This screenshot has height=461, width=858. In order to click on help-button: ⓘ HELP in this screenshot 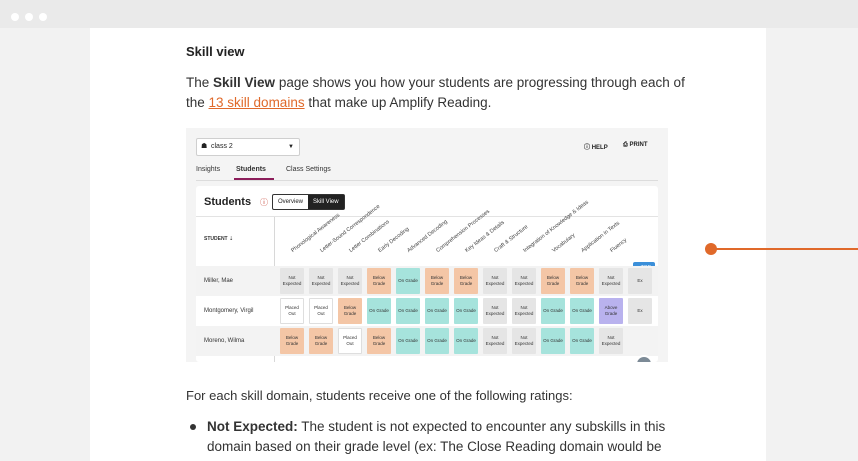, I will do `click(596, 146)`.